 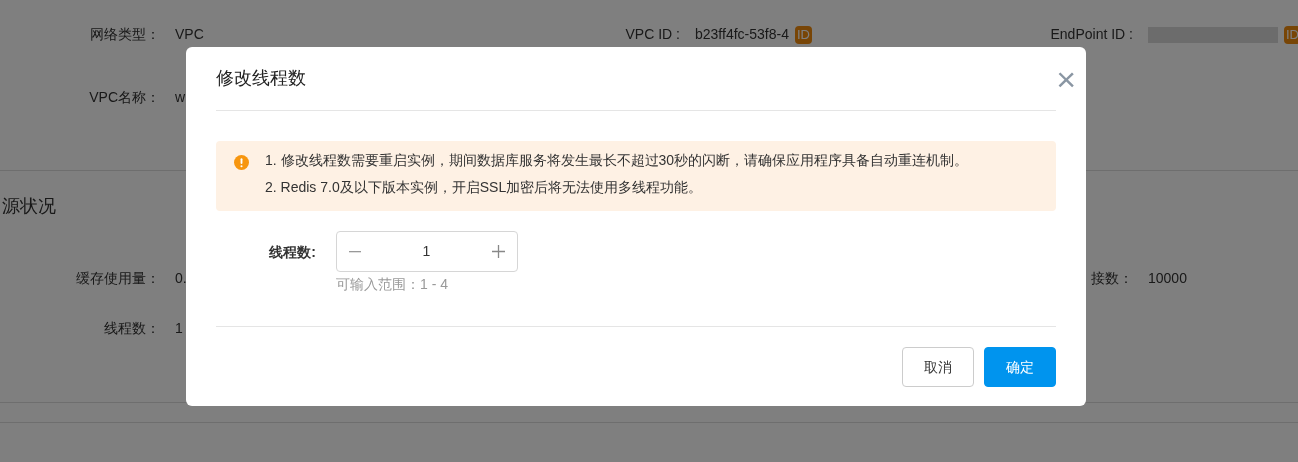 I want to click on warning-icon, so click(x=241, y=162).